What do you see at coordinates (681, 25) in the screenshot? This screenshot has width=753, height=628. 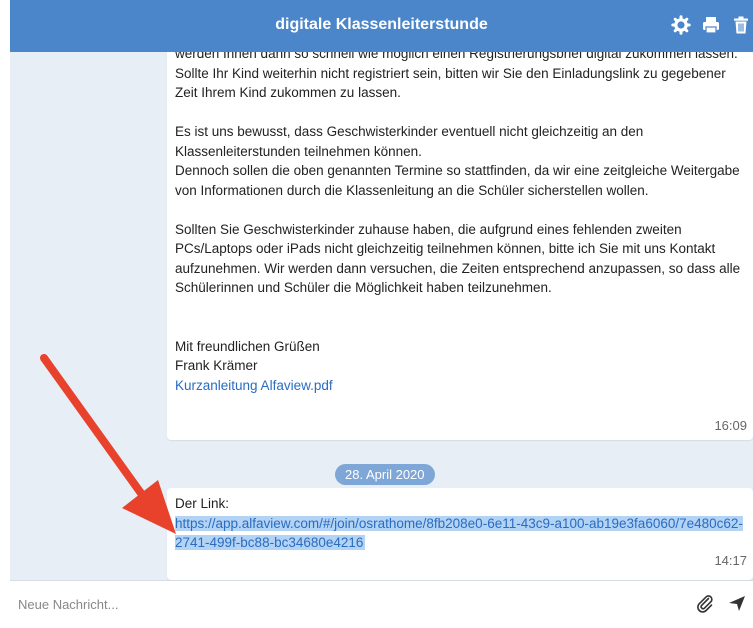 I see `gear-icon` at bounding box center [681, 25].